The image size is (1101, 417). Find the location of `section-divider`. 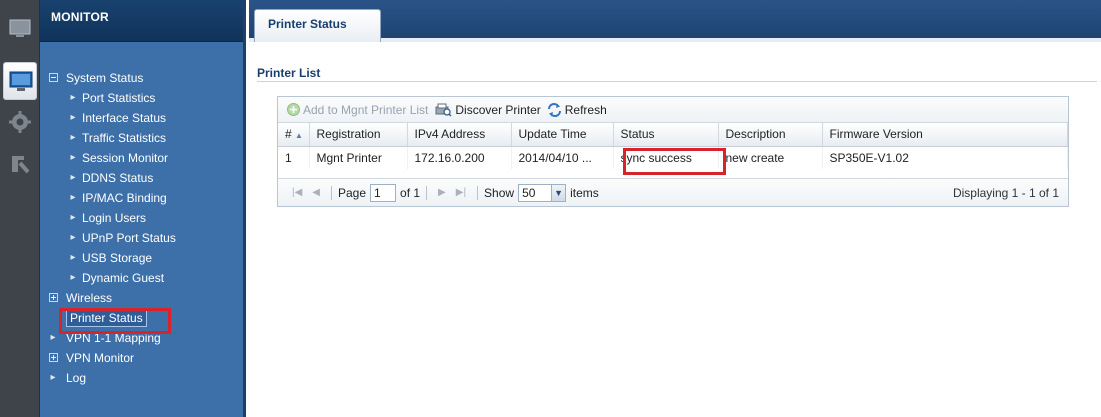

section-divider is located at coordinates (677, 81).